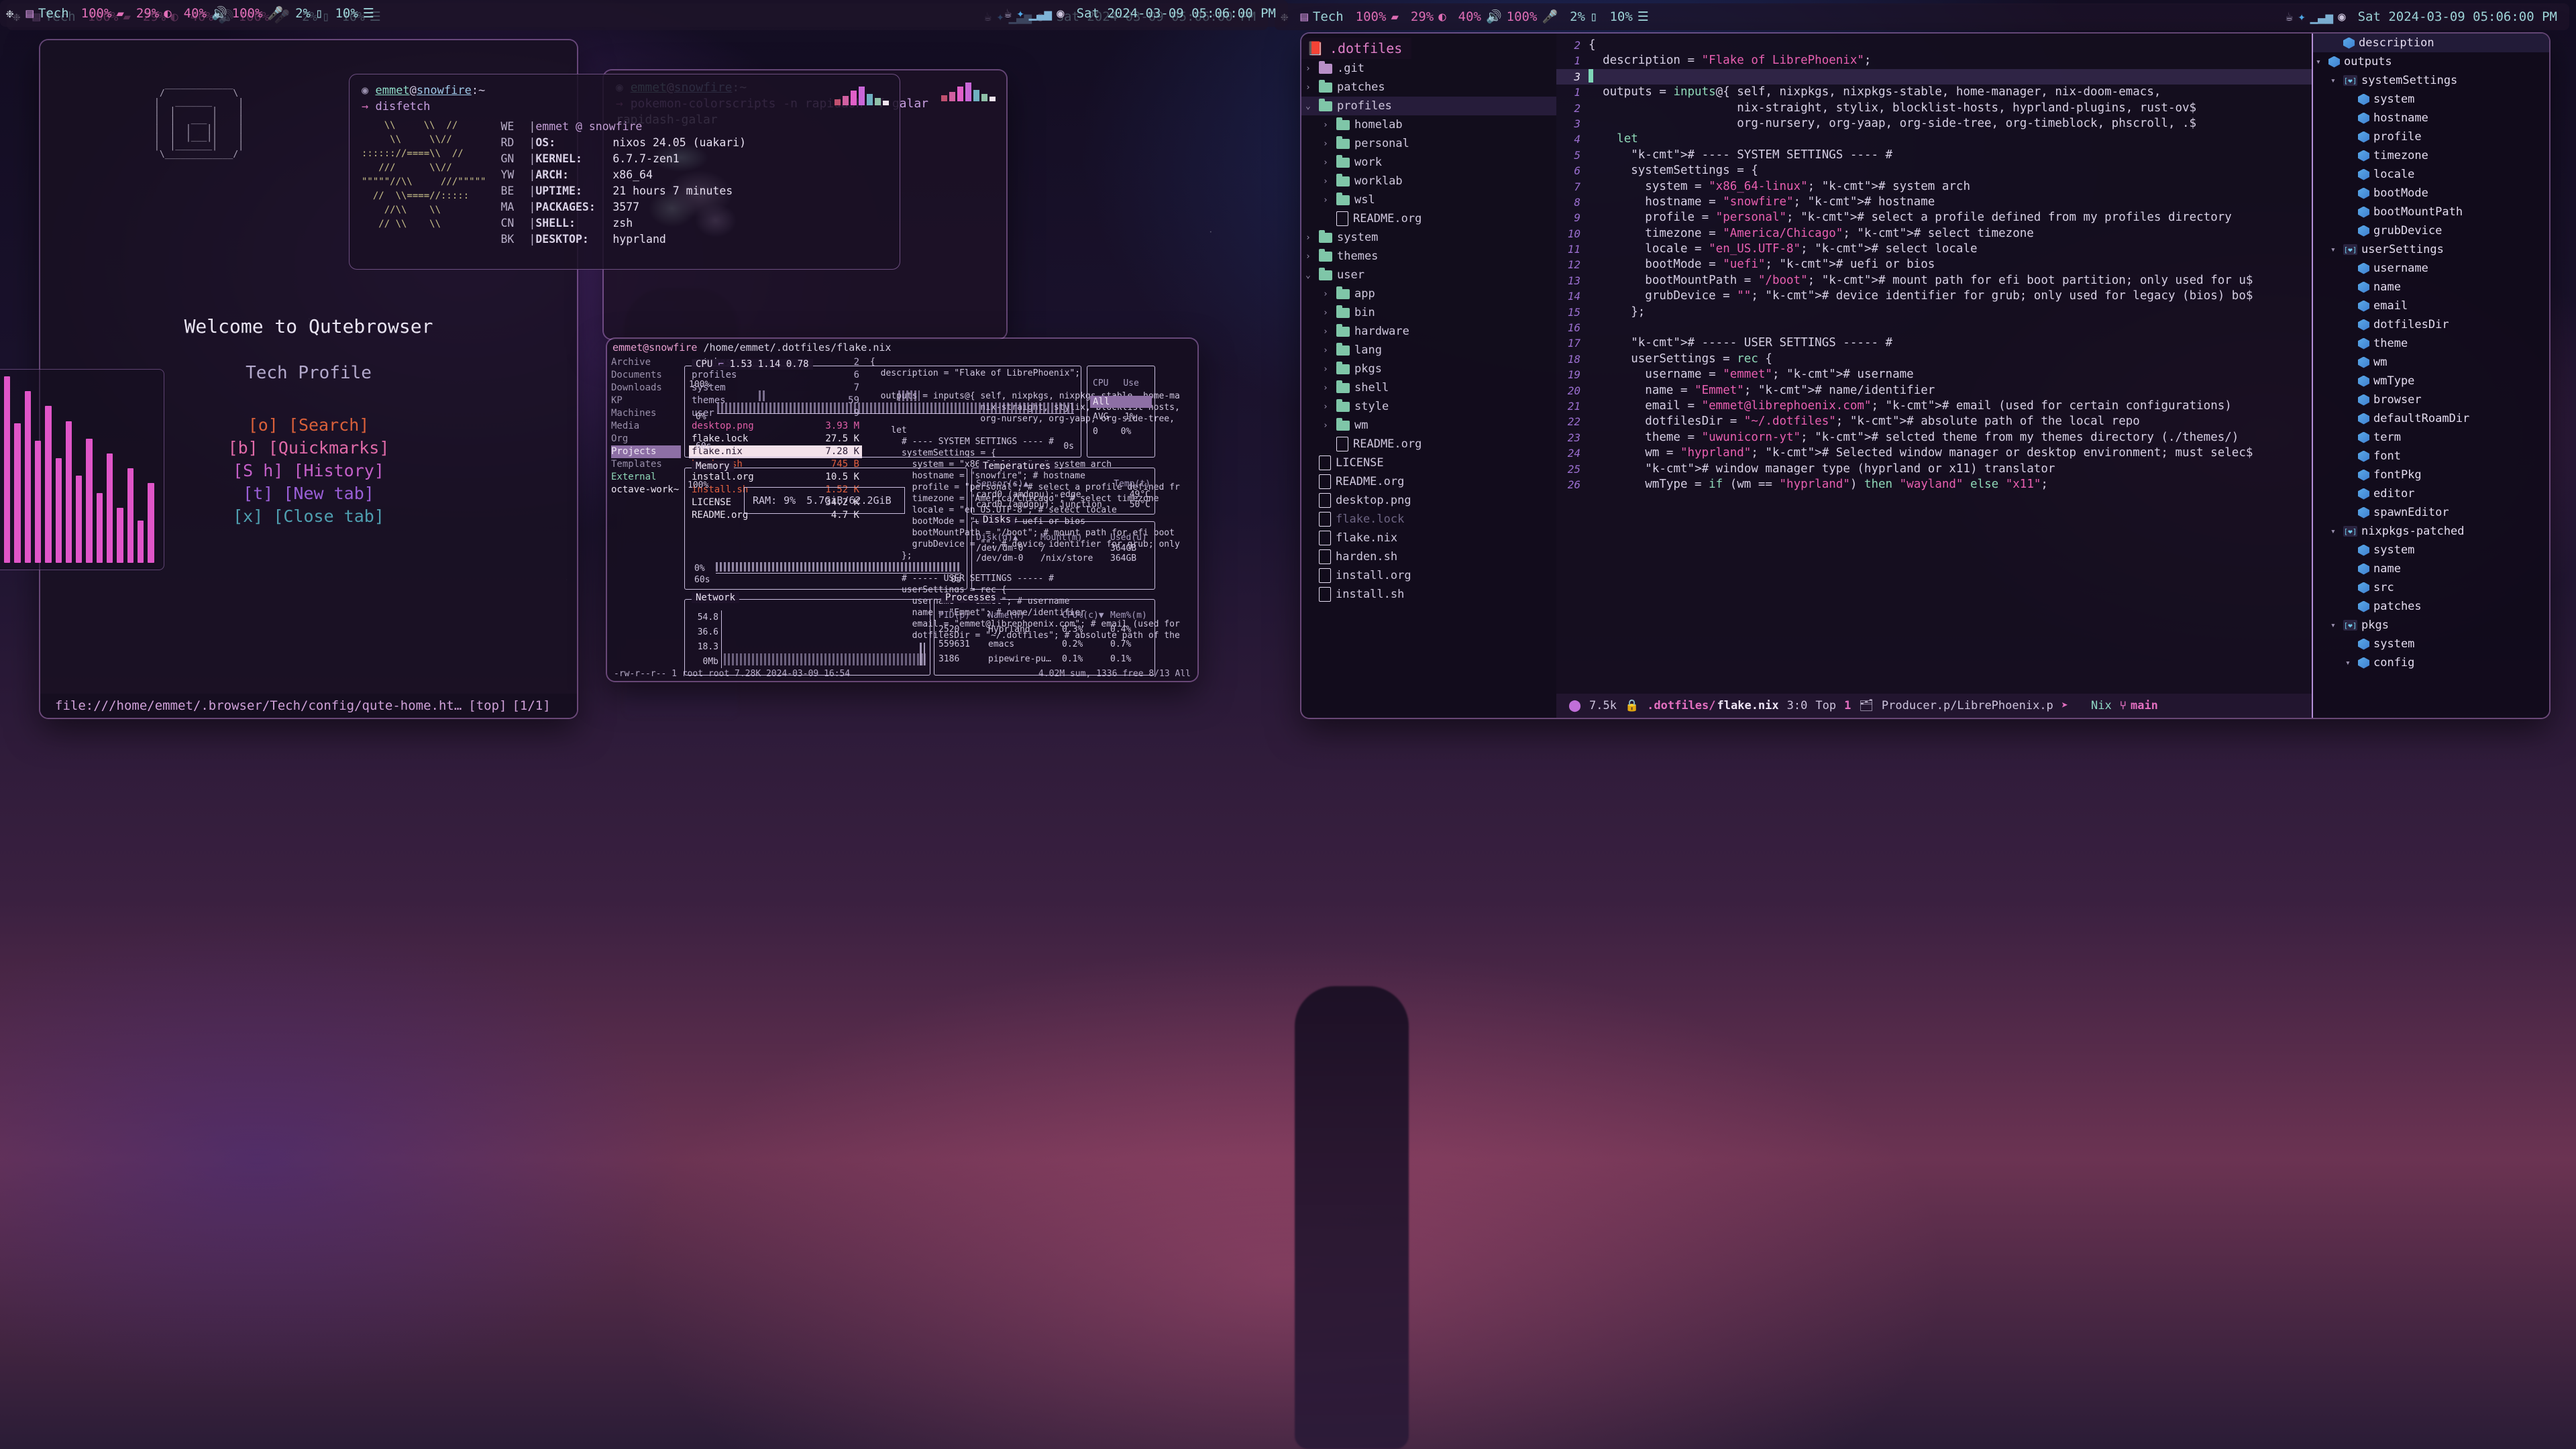 This screenshot has width=2576, height=1449. I want to click on imenu-node: bootMountPath, so click(2431, 212).